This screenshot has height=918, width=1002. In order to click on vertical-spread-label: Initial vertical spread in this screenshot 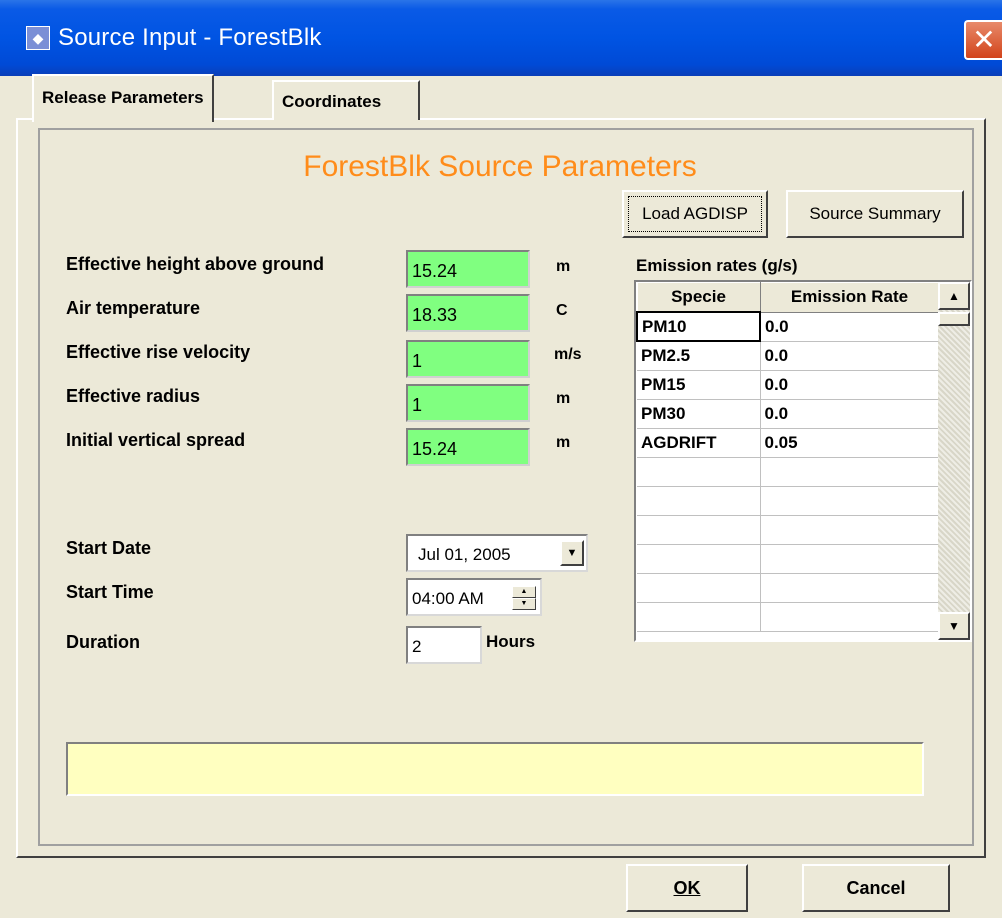, I will do `click(156, 440)`.